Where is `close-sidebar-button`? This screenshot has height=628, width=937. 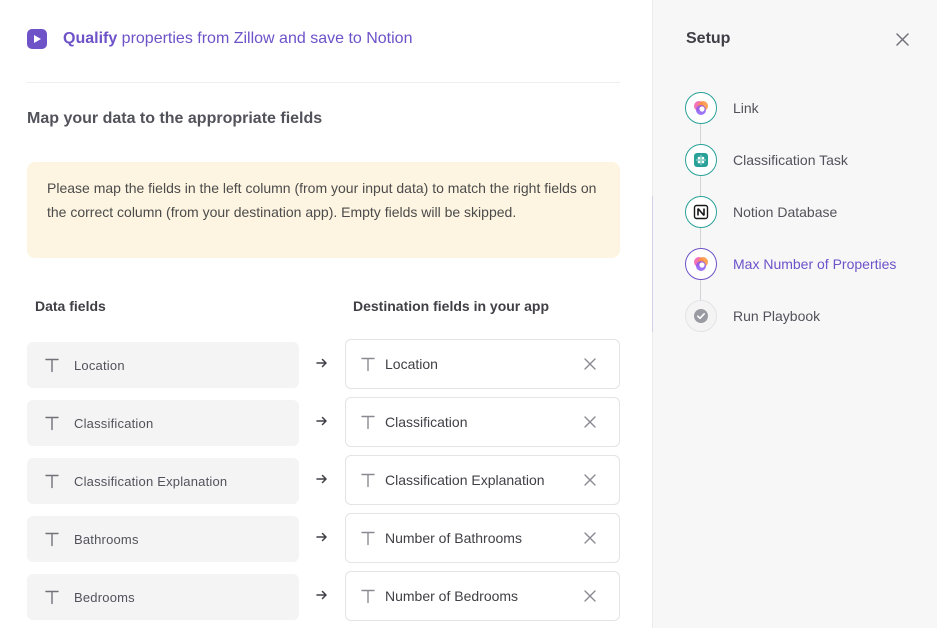 close-sidebar-button is located at coordinates (902, 39).